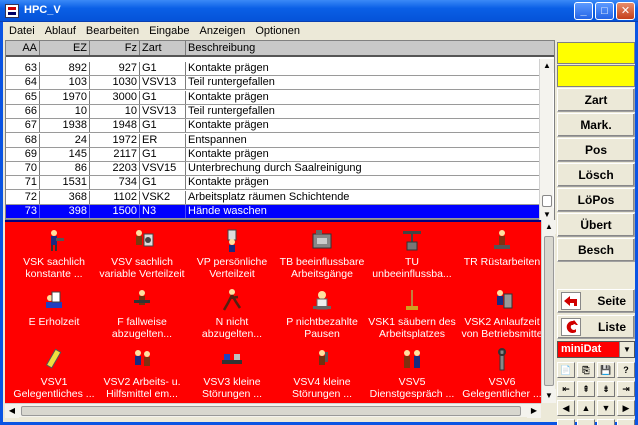 This screenshot has height=425, width=638. I want to click on menu-anzeigen: Anzeigen, so click(222, 31).